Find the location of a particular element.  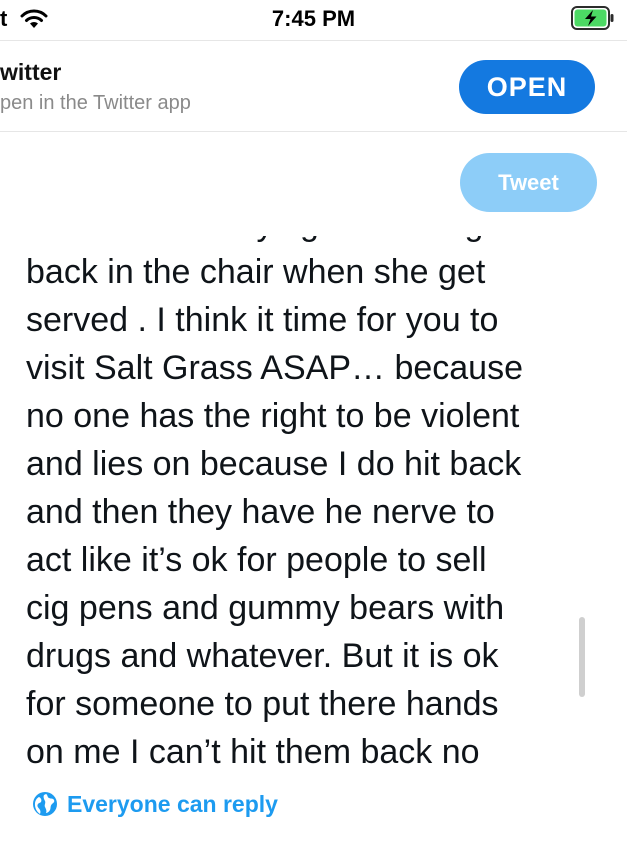

reply-setting-label: Everyone can reply is located at coordinates (172, 803).